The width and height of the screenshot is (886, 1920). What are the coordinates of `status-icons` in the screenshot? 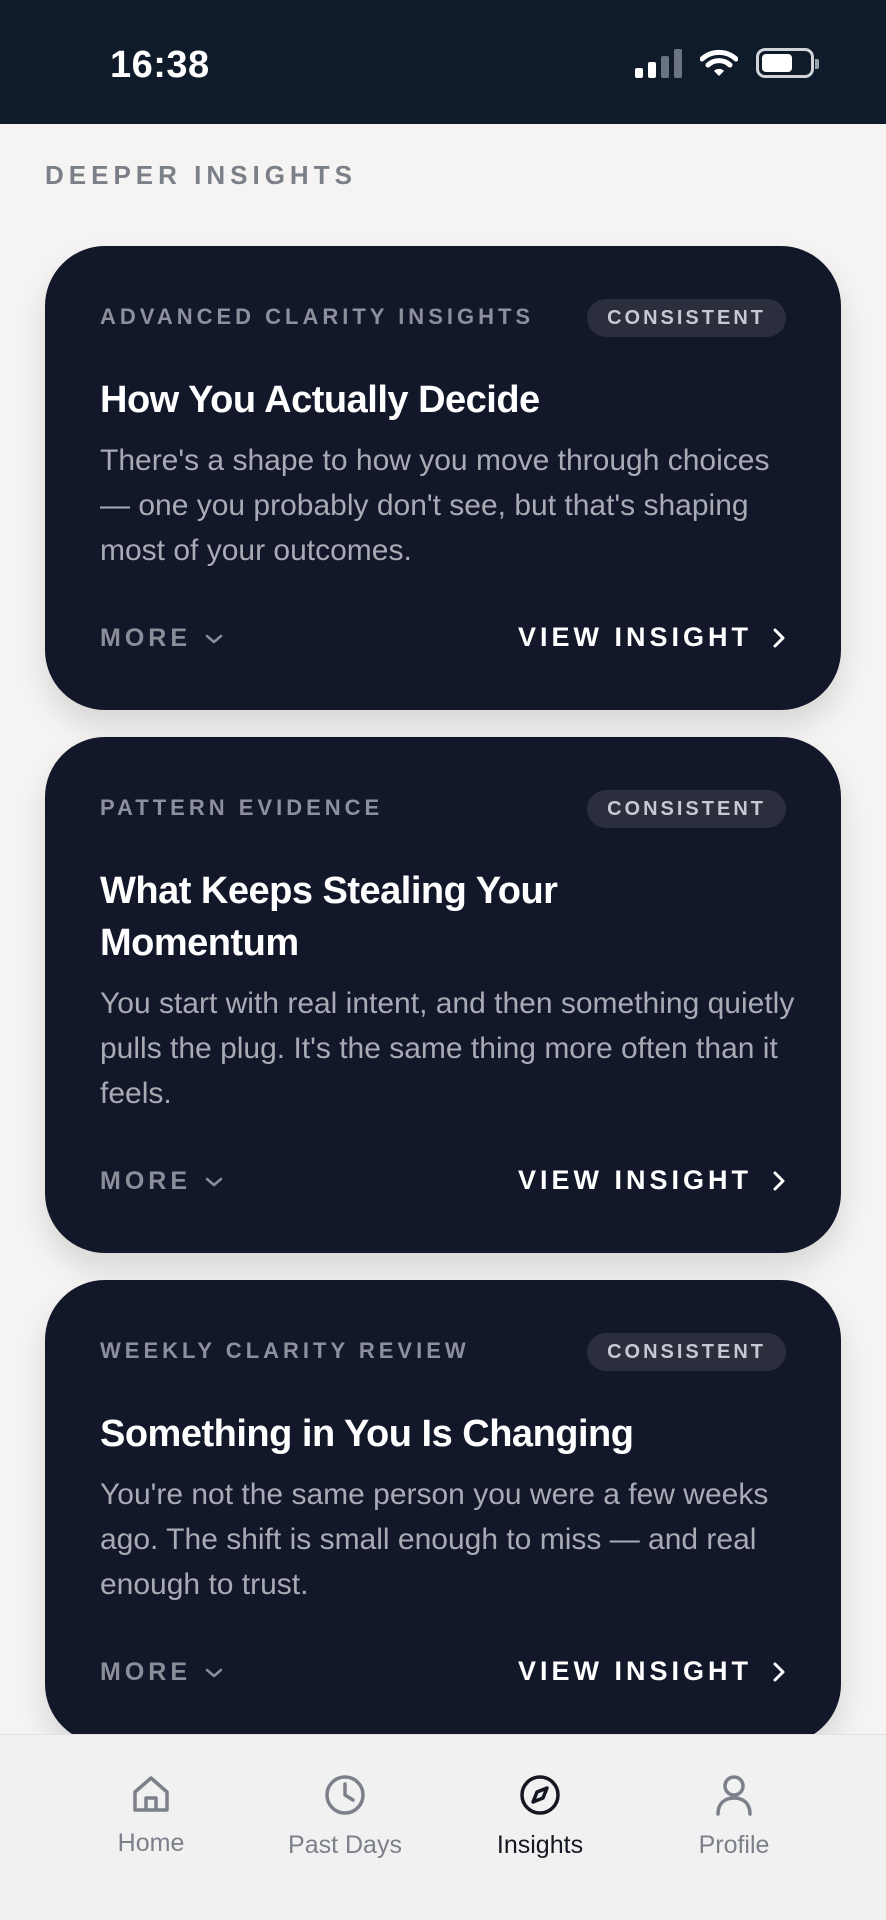 It's located at (727, 63).